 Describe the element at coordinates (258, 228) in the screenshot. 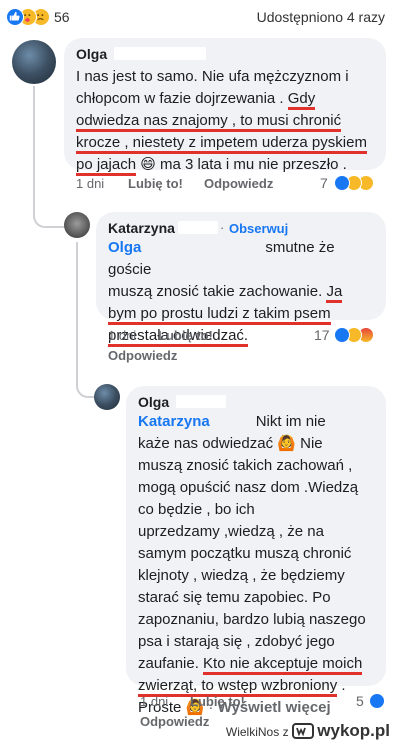

I see `follow-button: Obserwuj` at that location.